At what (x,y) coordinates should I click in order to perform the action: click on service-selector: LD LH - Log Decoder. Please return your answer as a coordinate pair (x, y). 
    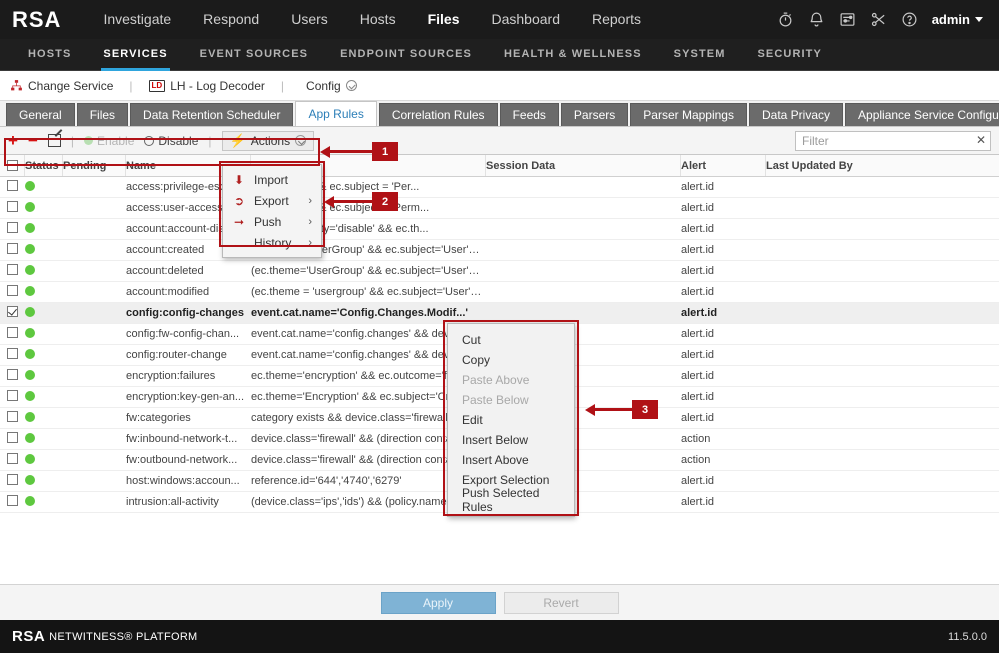
    Looking at the image, I should click on (206, 86).